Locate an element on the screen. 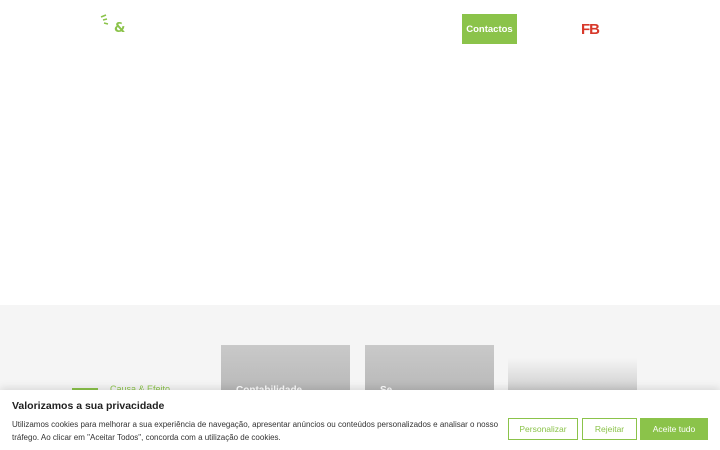  site-header: & Contactos FB is located at coordinates (360, 30).